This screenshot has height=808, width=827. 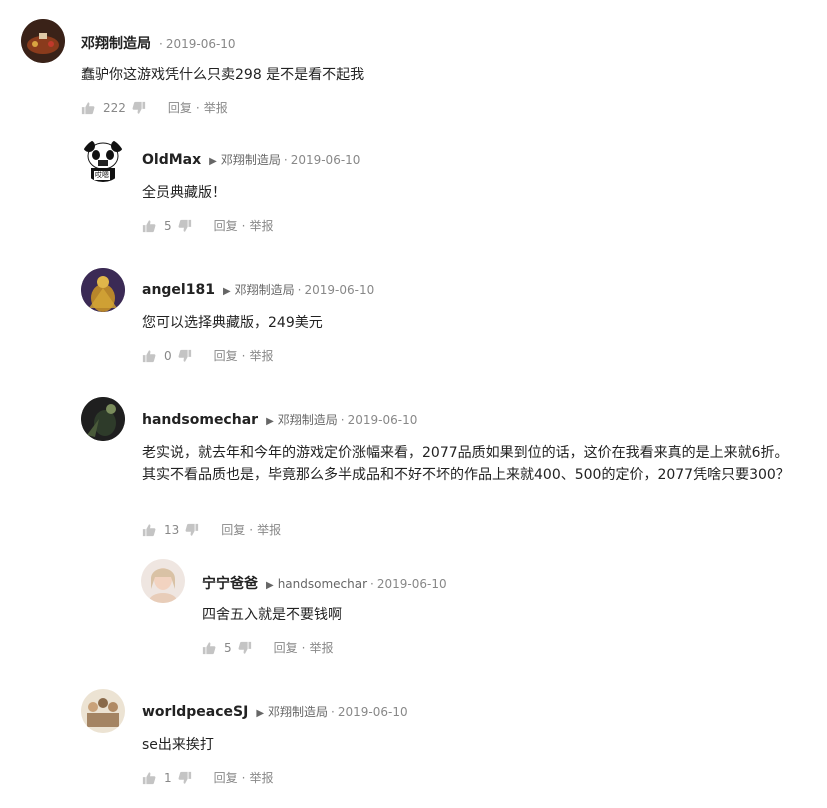 I want to click on like-count: 222, so click(x=114, y=107).